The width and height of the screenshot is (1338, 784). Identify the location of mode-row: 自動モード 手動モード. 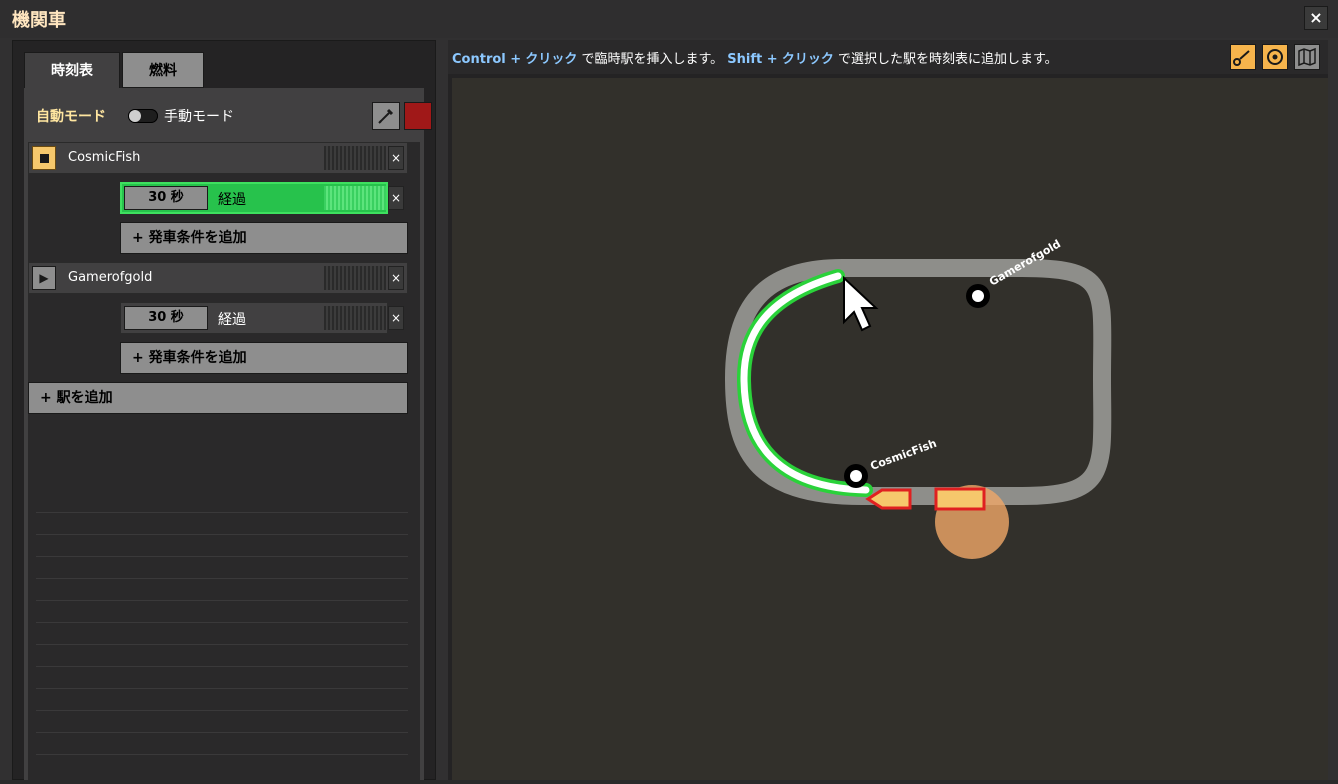
(228, 110).